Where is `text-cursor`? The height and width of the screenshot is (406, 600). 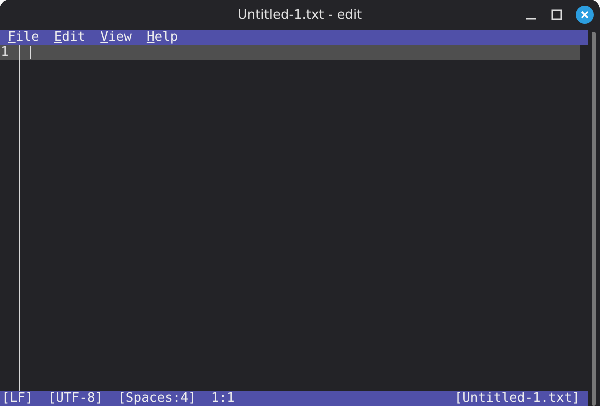
text-cursor is located at coordinates (30, 52).